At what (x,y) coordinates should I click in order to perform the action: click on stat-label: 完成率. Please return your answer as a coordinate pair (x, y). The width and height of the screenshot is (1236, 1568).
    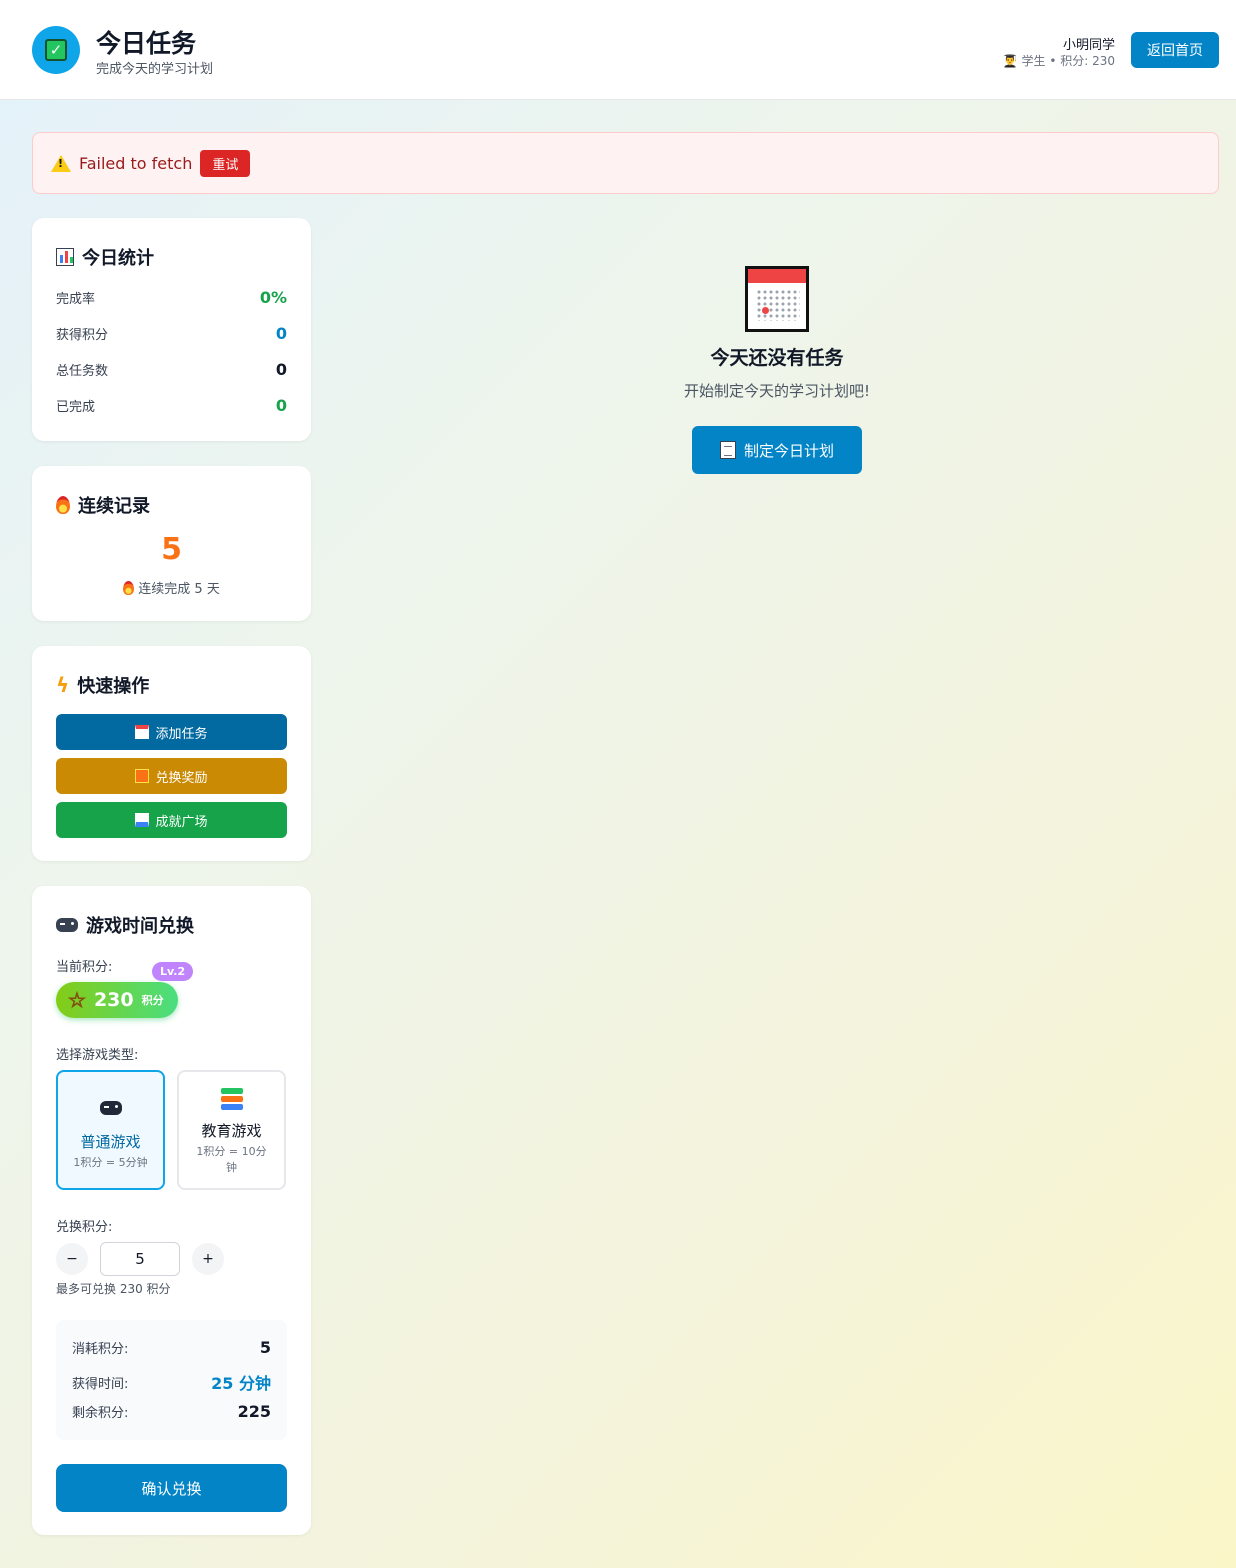
    Looking at the image, I should click on (76, 299).